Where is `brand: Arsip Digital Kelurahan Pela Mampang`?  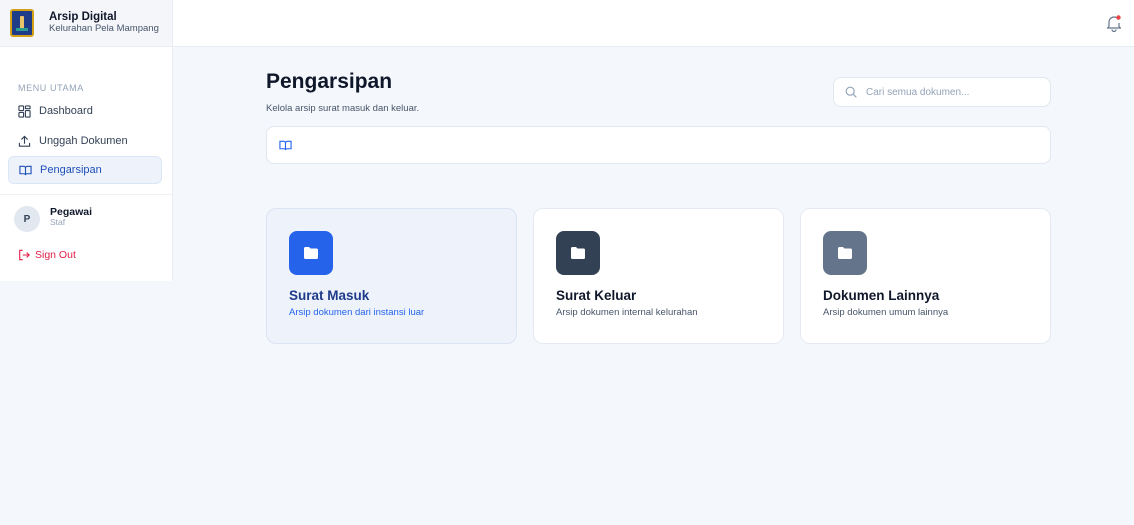
brand: Arsip Digital Kelurahan Pela Mampang is located at coordinates (86, 23).